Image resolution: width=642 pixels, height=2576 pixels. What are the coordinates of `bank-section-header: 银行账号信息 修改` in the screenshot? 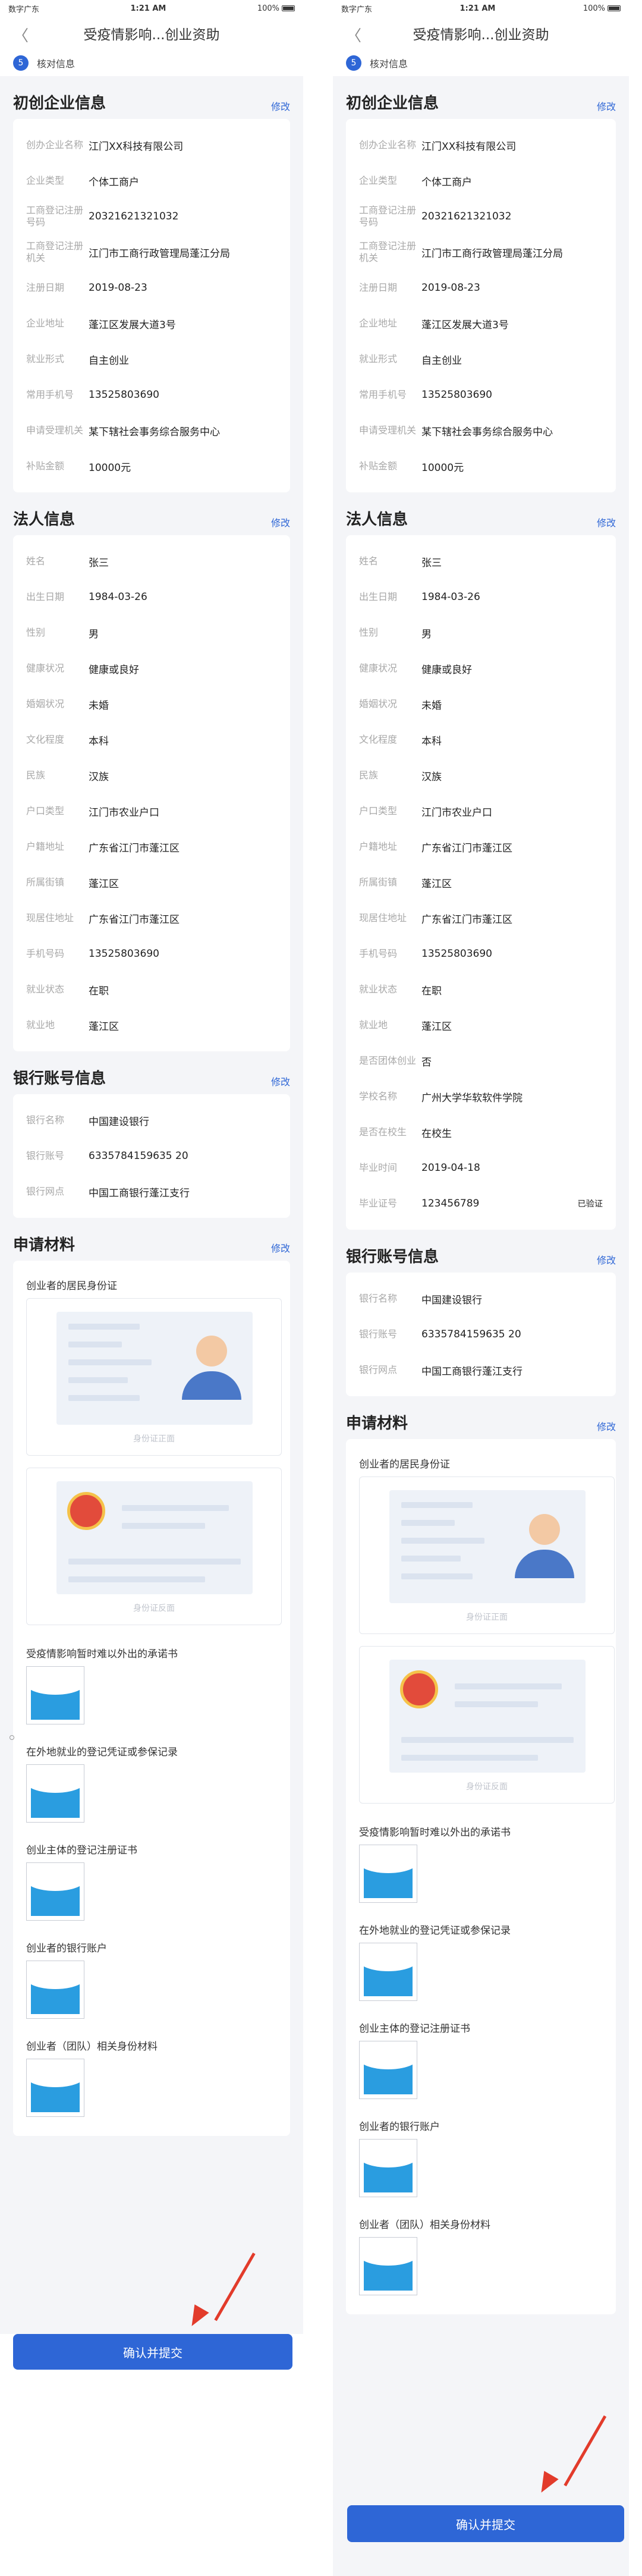 It's located at (151, 1072).